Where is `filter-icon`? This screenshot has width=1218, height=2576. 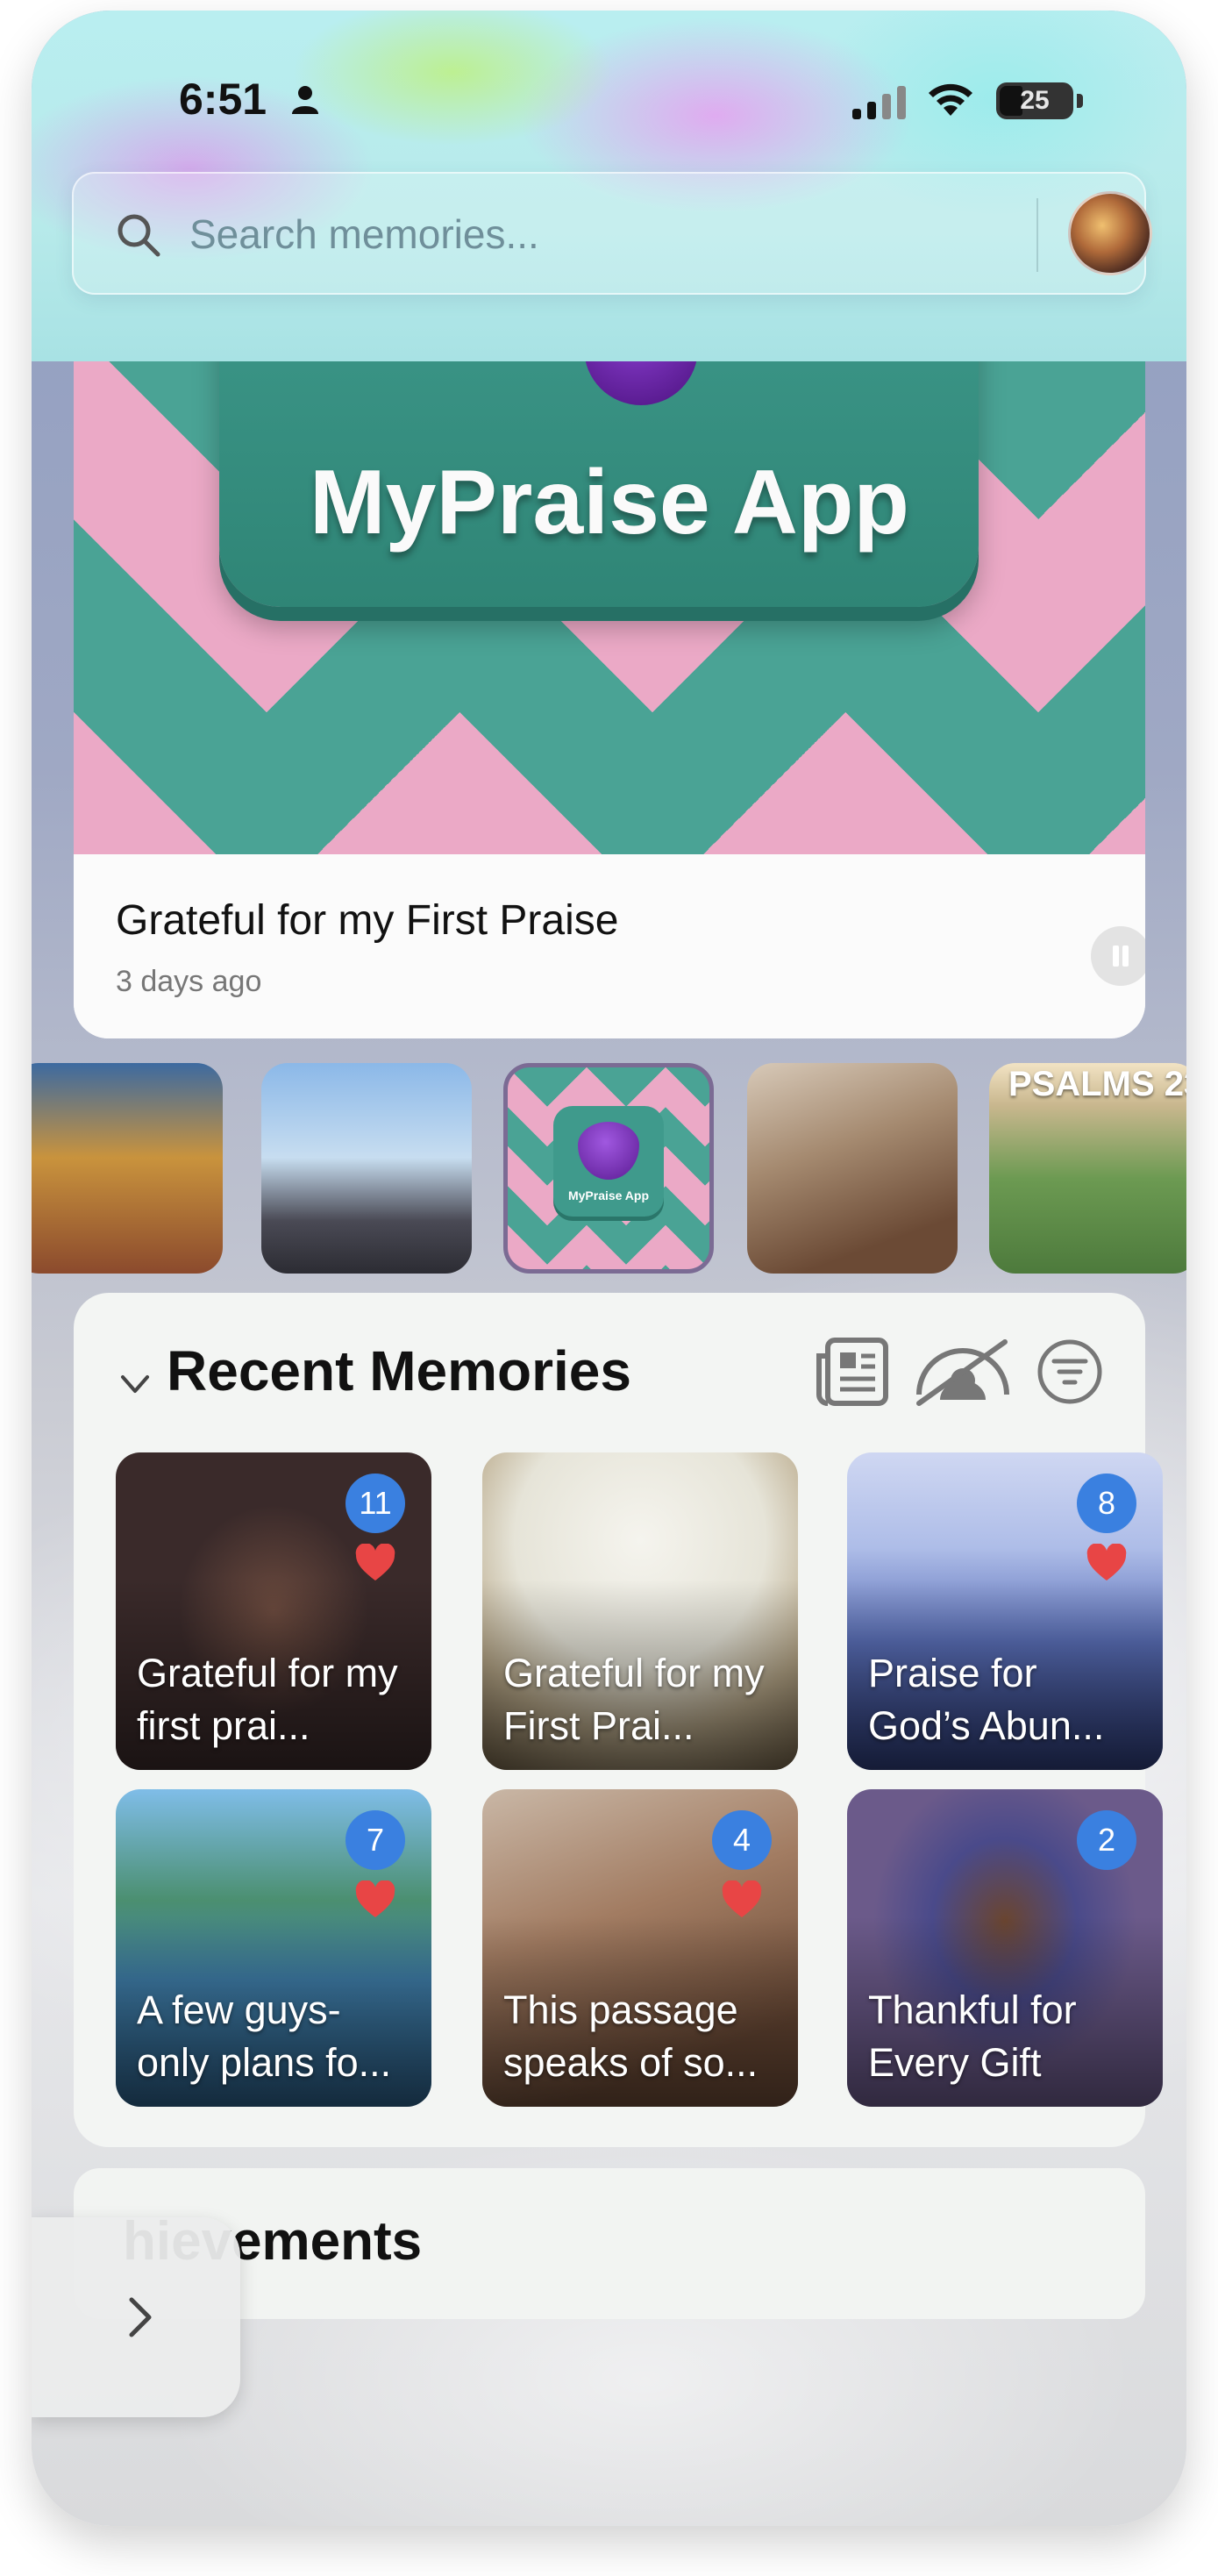 filter-icon is located at coordinates (1070, 1372).